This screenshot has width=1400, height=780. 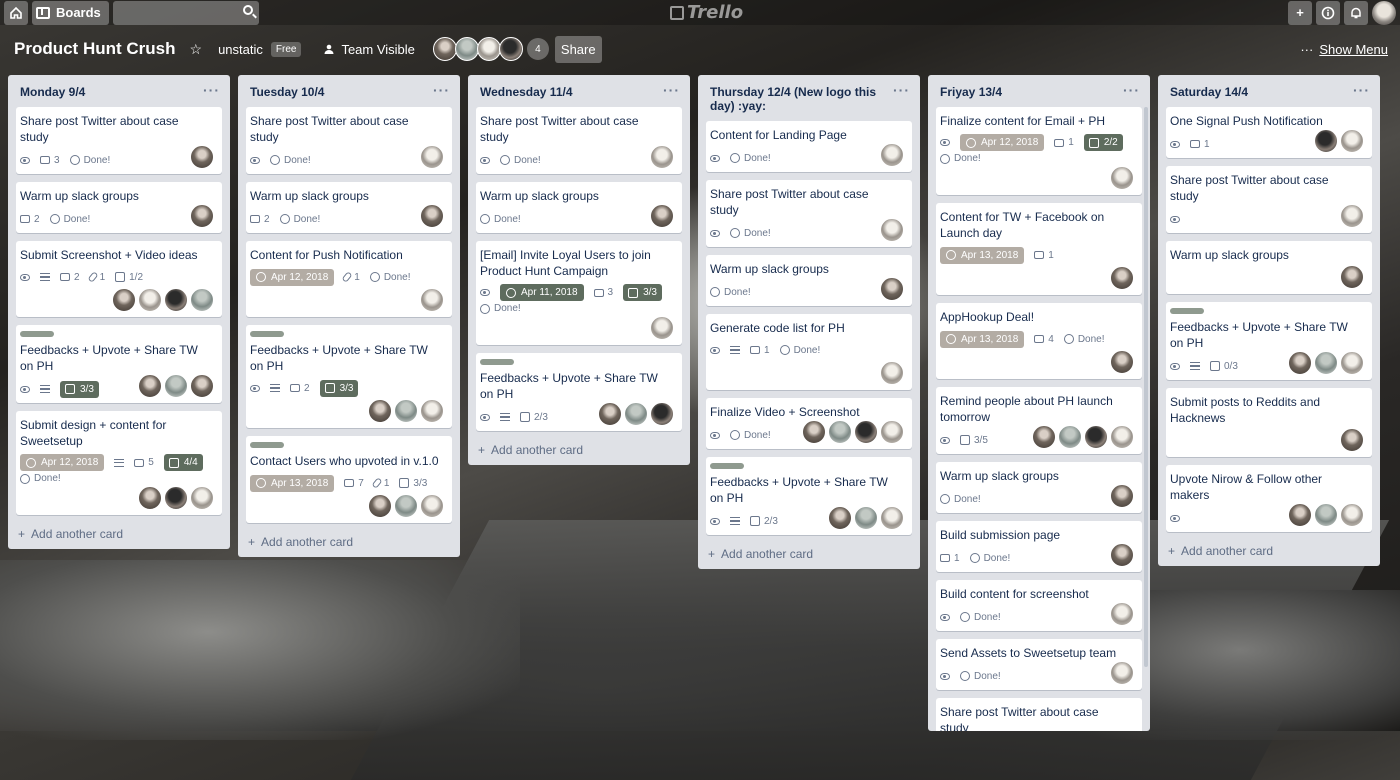 I want to click on list-title: Saturday 14/4, so click(x=1209, y=92).